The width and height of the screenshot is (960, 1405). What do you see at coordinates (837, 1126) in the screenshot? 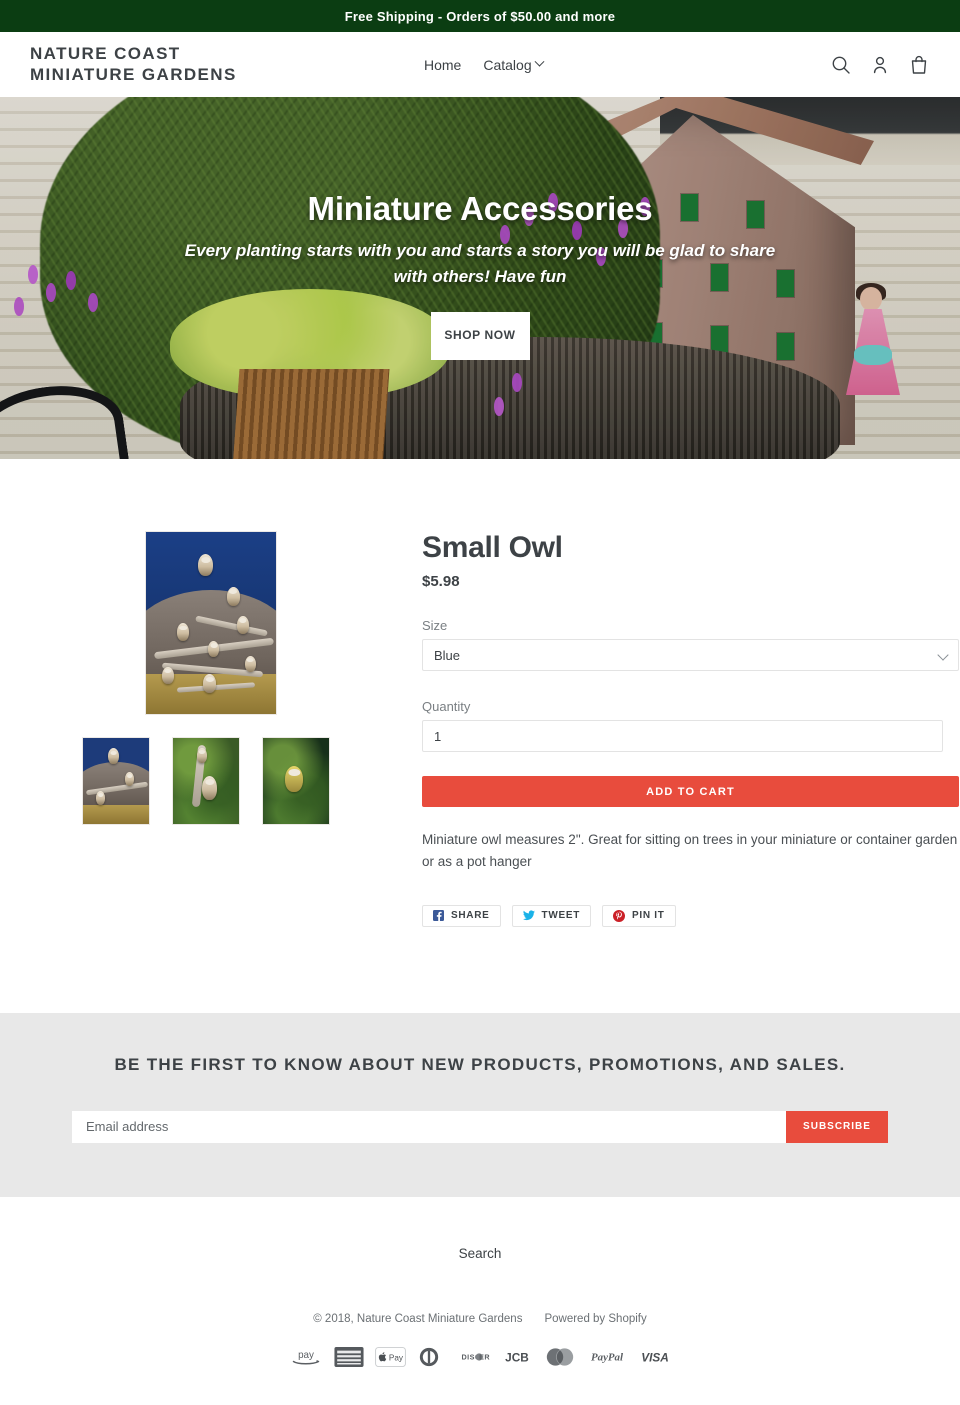
I see `subscribe-button: SUBSCRIBE` at bounding box center [837, 1126].